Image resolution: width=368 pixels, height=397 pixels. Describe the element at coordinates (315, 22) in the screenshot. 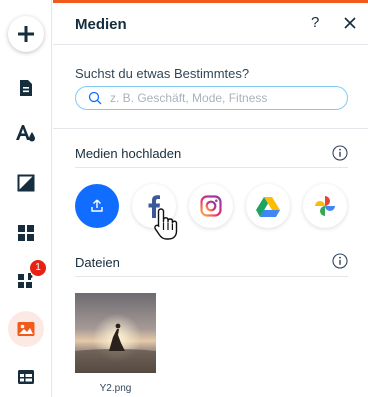

I see `help-button: ?` at that location.